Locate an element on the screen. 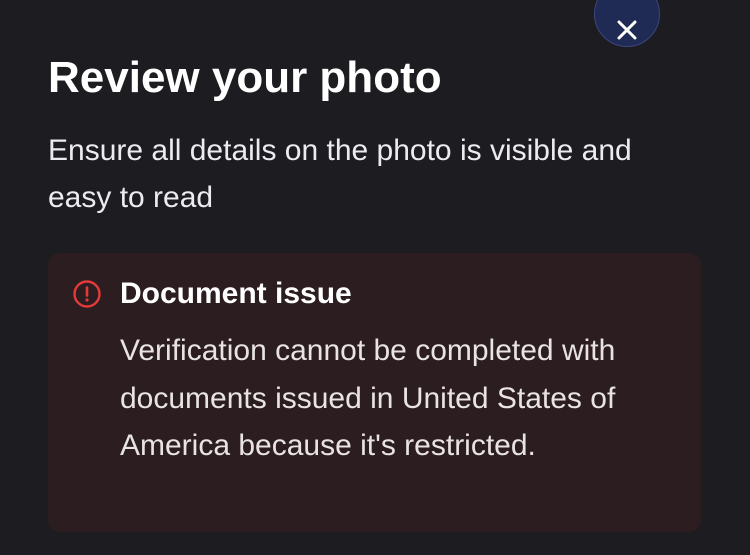 This screenshot has height=555, width=750. alert-title: Document issue is located at coordinates (236, 293).